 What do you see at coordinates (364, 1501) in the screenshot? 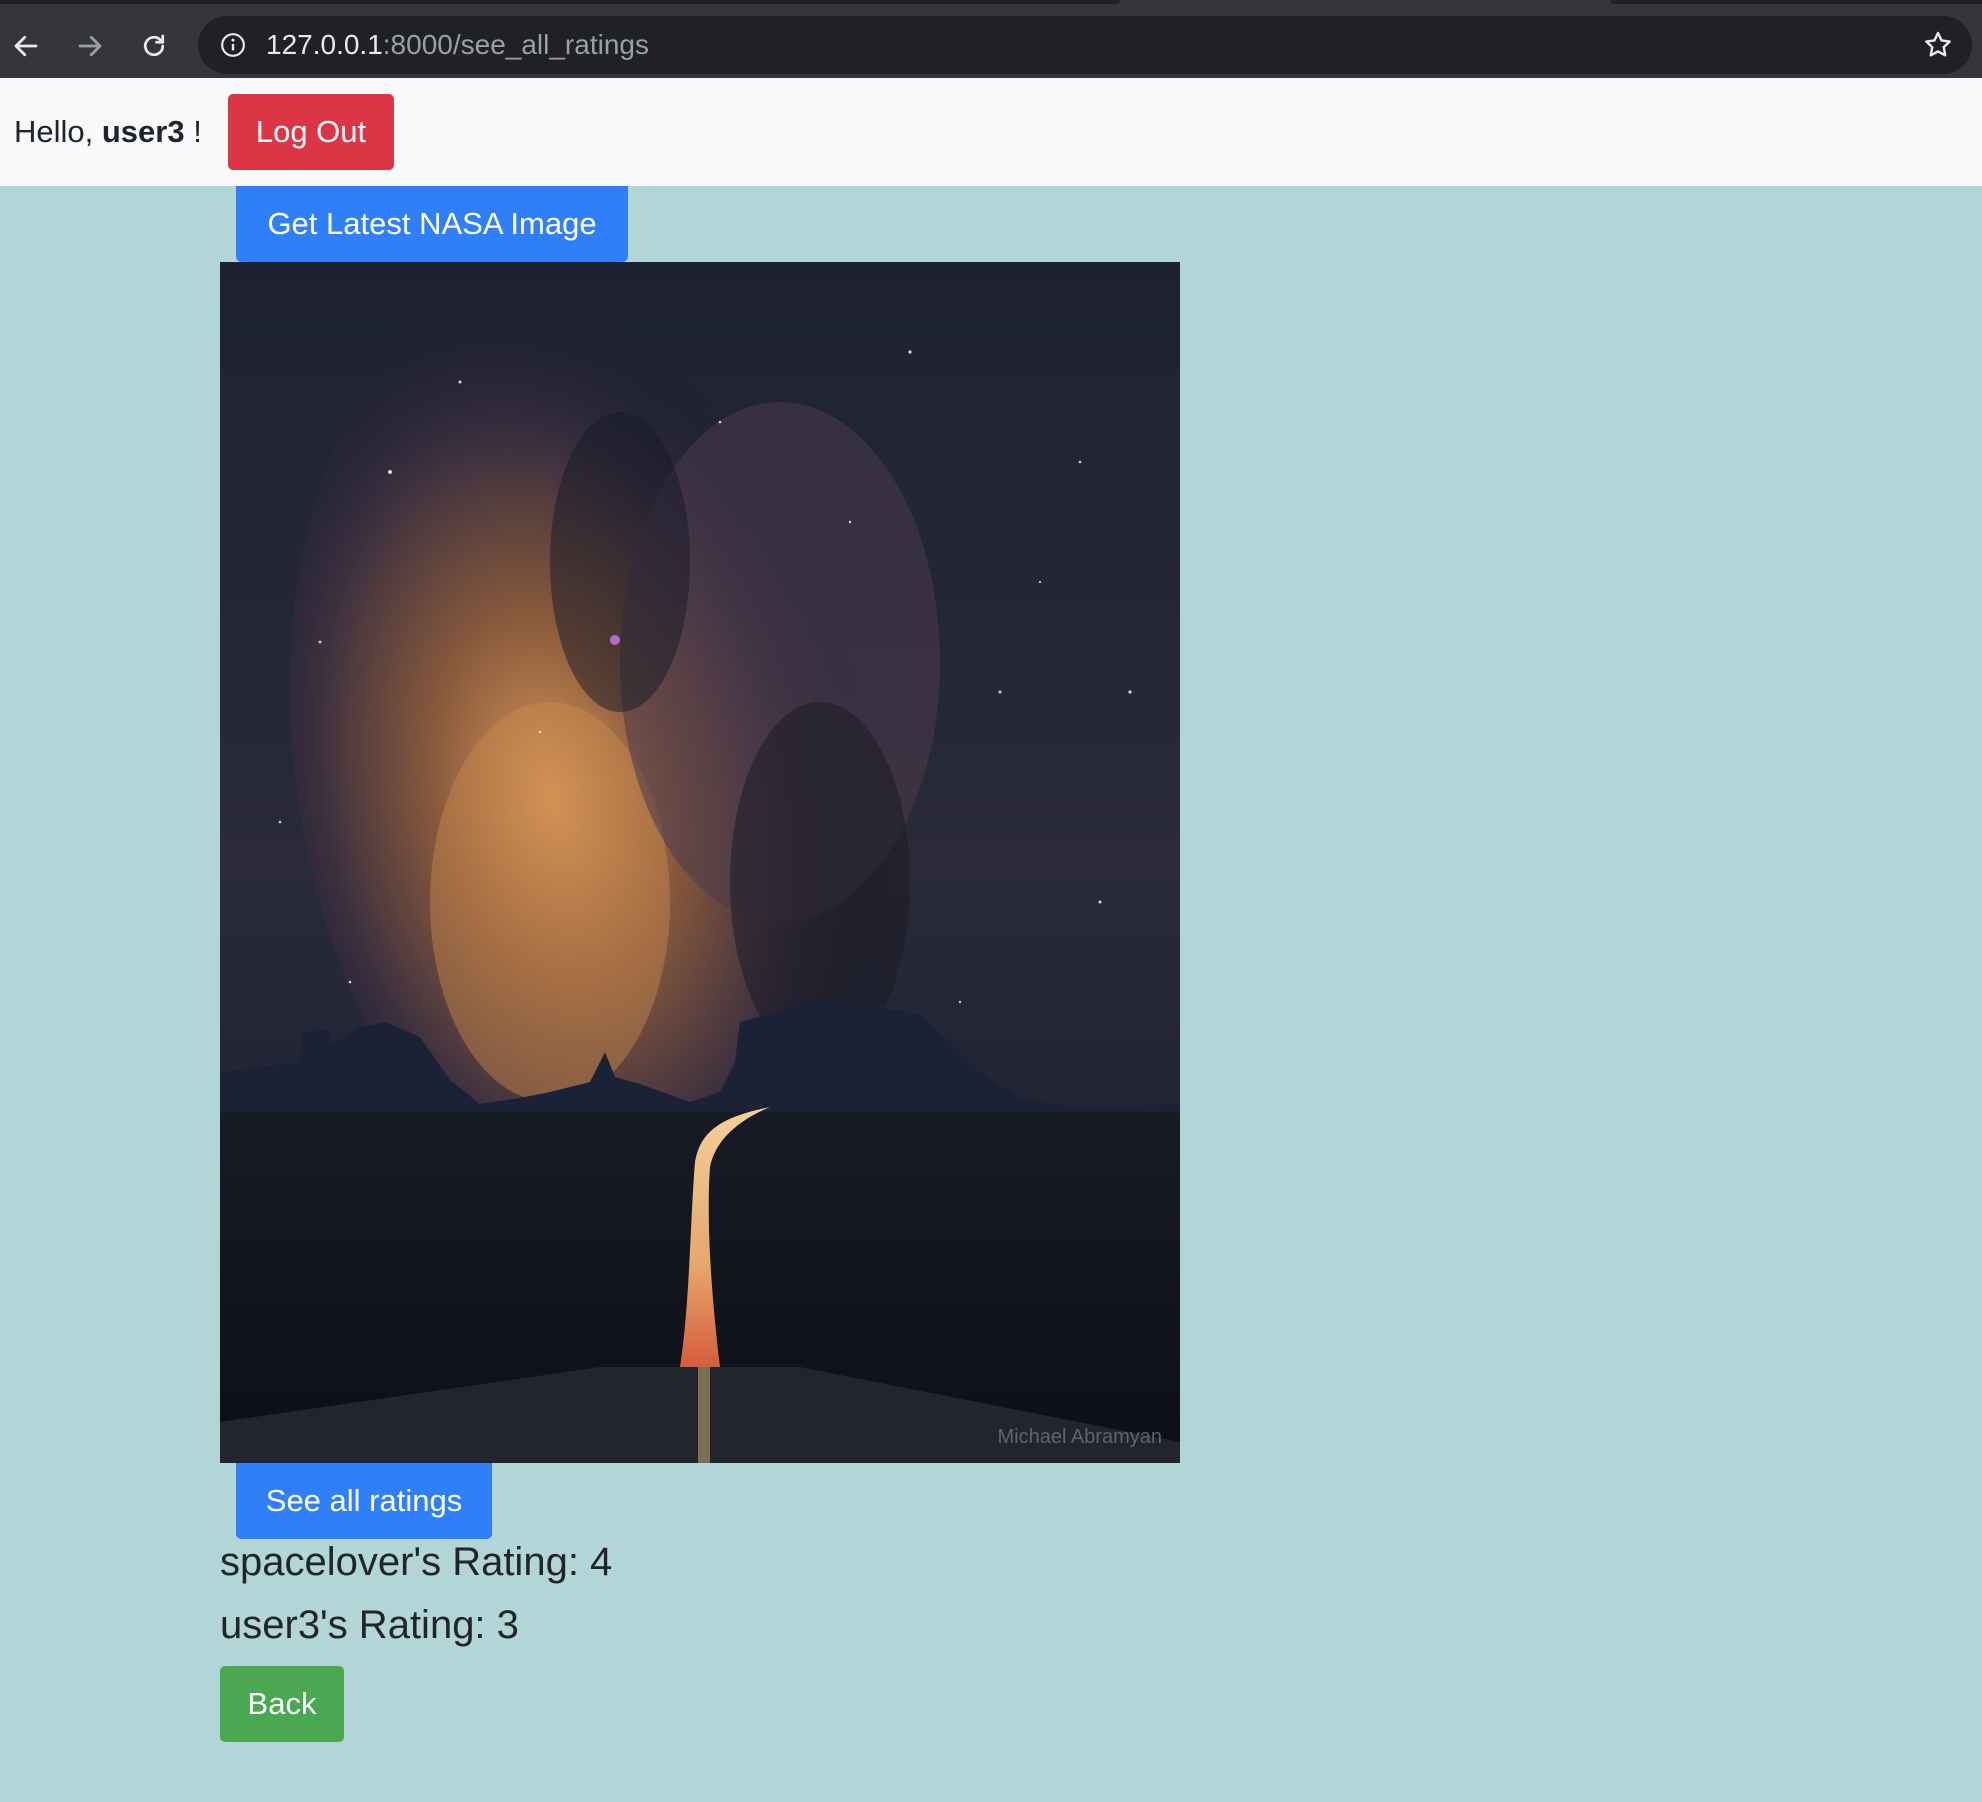
I see `see-all-ratings-button: See all ratings` at bounding box center [364, 1501].